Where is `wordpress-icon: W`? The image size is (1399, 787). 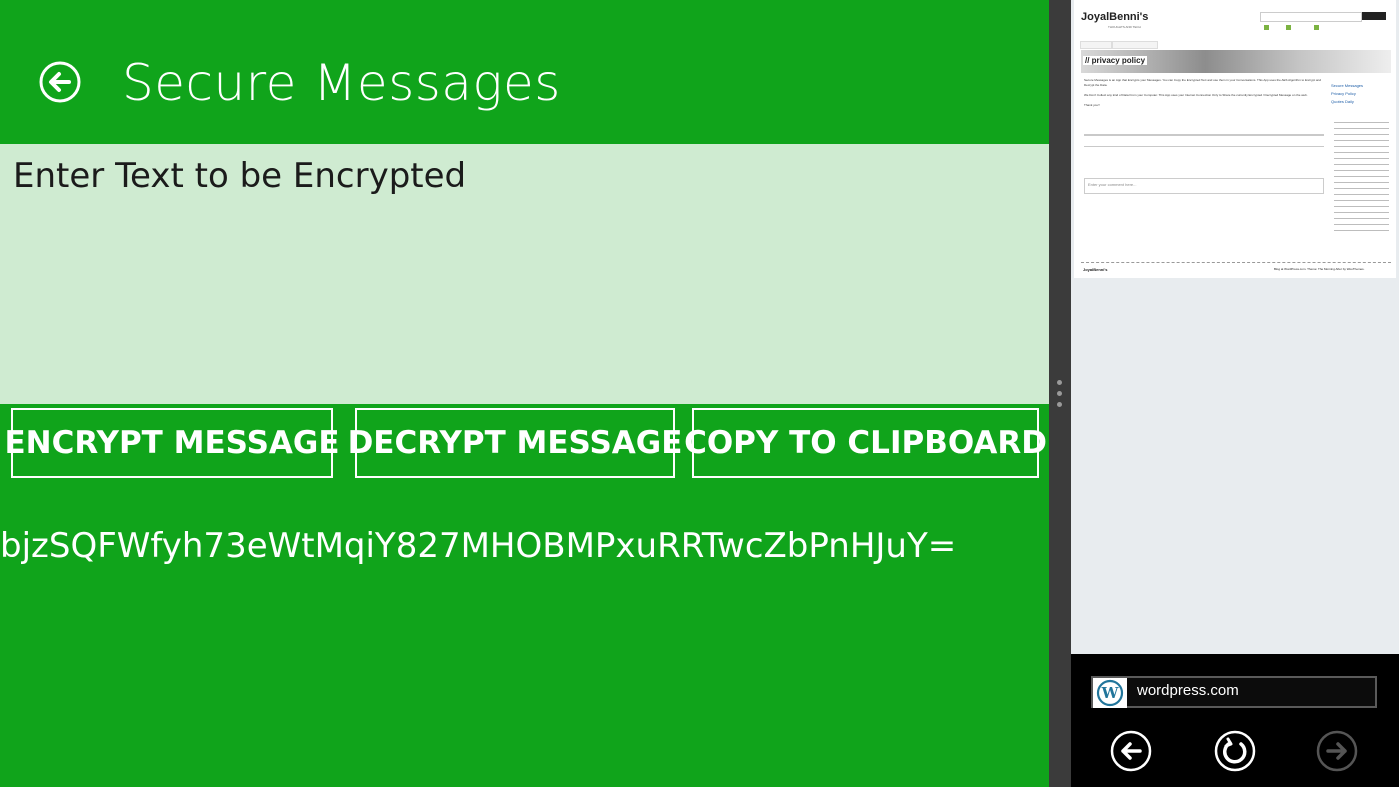 wordpress-icon: W is located at coordinates (1110, 693).